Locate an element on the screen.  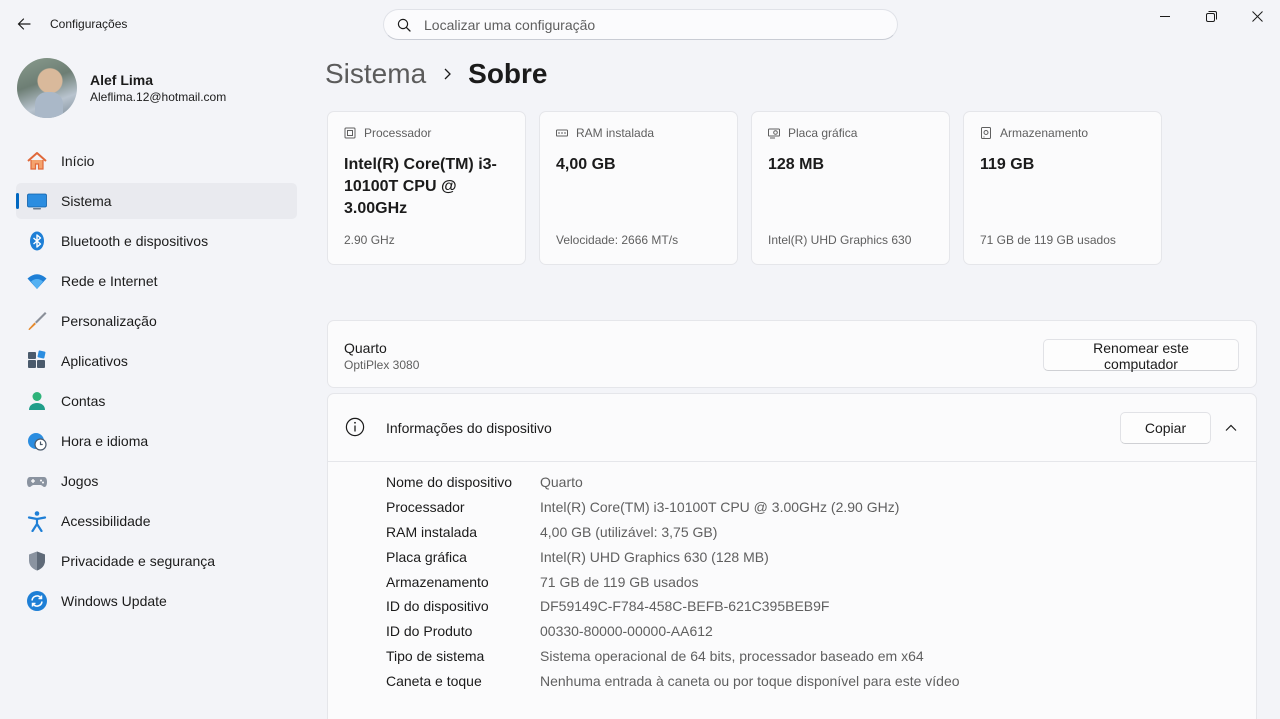
info-value: 4,00 GB (utilizável: 3,75 GB) is located at coordinates (629, 531).